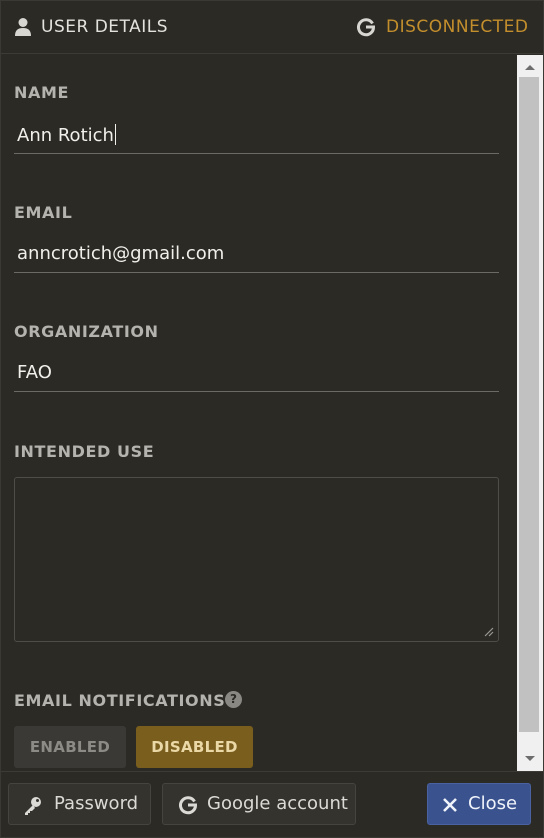  What do you see at coordinates (33, 806) in the screenshot?
I see `key-icon` at bounding box center [33, 806].